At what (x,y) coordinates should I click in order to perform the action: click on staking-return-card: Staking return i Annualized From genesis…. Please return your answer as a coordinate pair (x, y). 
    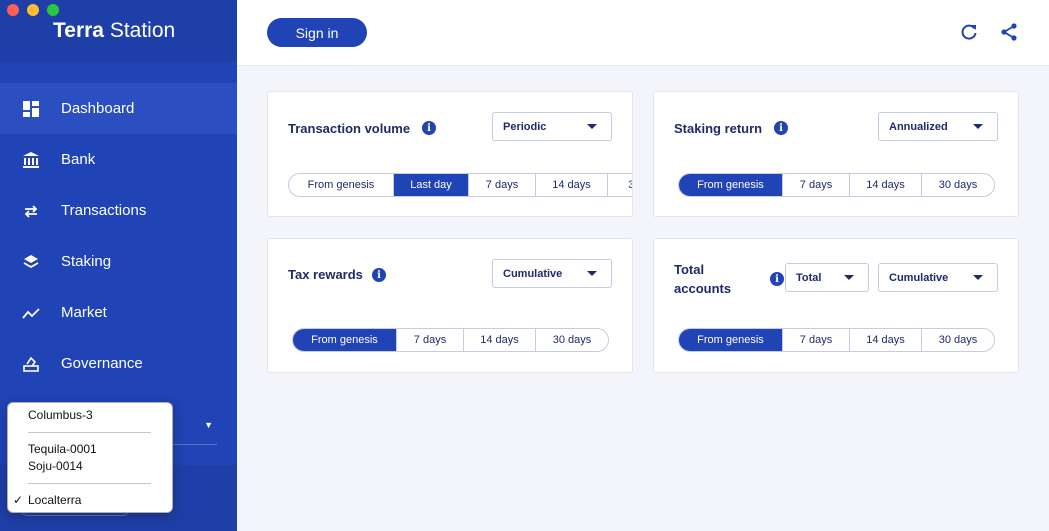
    Looking at the image, I should click on (836, 154).